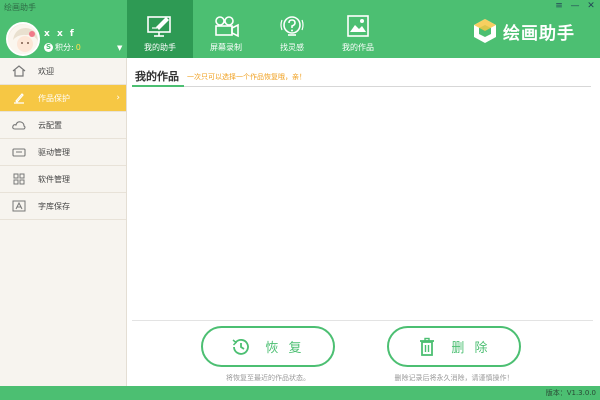 Image resolution: width=600 pixels, height=400 pixels. Describe the element at coordinates (157, 76) in the screenshot. I see `page-title: 我的作品` at that location.